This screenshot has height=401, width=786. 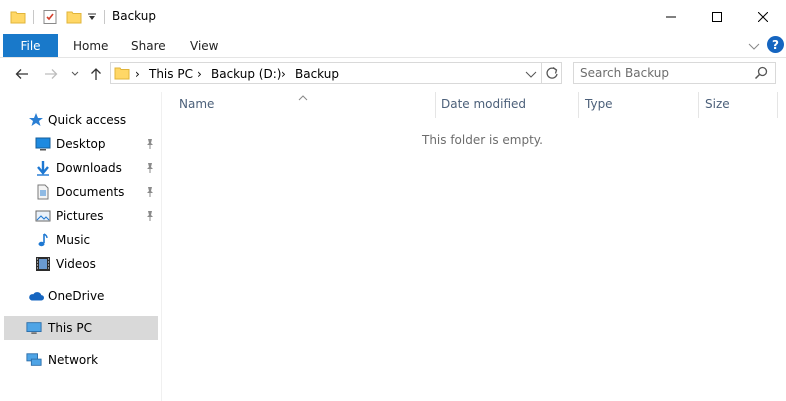 I want to click on column-type: Type, so click(x=599, y=104).